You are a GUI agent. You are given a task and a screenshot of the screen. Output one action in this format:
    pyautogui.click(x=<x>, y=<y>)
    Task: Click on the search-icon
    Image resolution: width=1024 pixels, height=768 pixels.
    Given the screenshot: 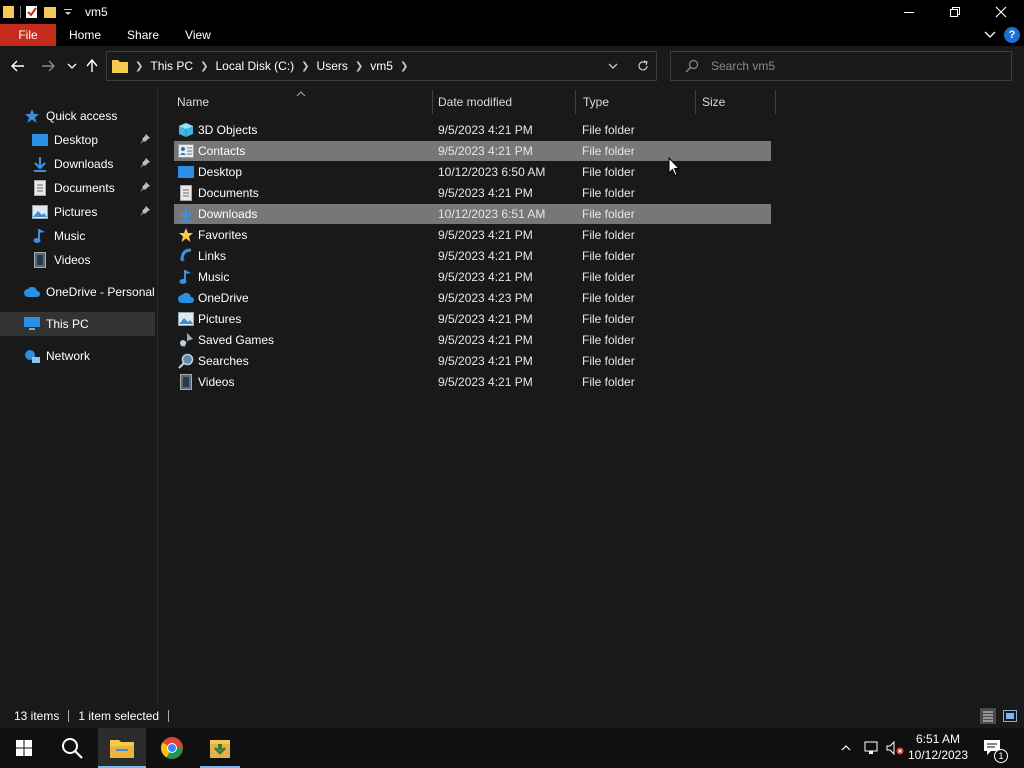 What is the action you would take?
    pyautogui.click(x=186, y=361)
    